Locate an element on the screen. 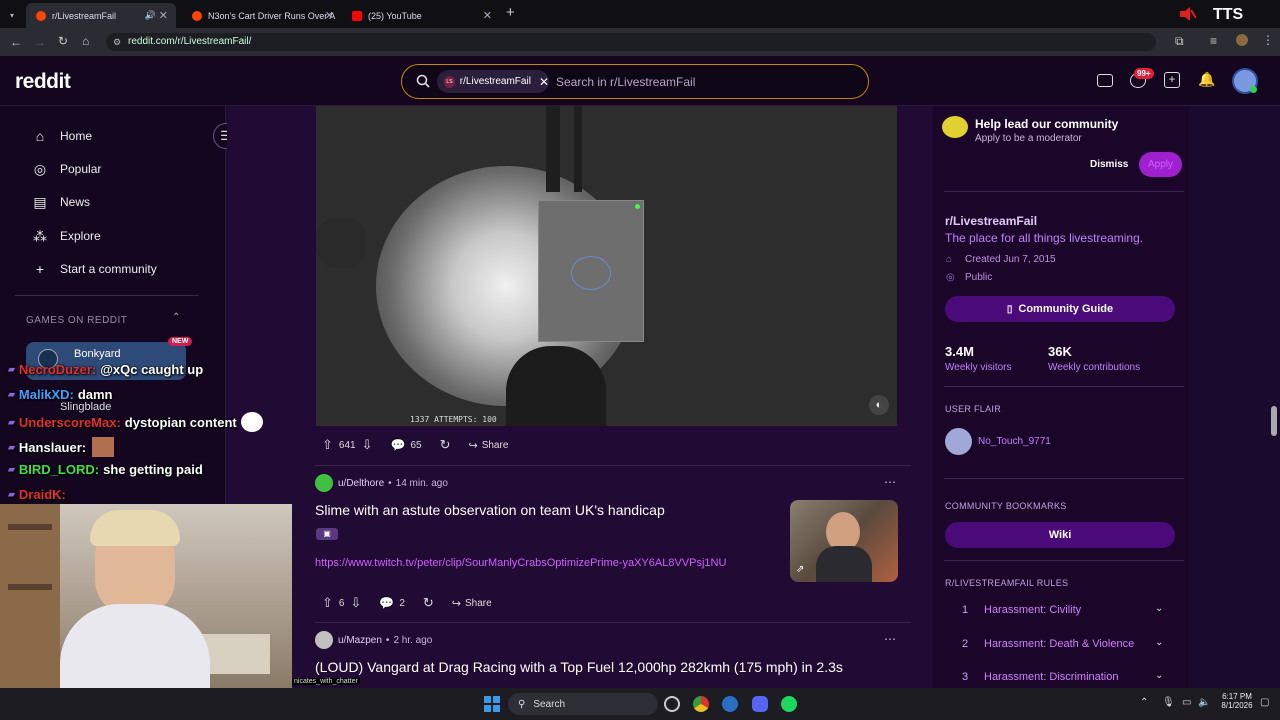  wiki-button: Wiki is located at coordinates (1060, 535).